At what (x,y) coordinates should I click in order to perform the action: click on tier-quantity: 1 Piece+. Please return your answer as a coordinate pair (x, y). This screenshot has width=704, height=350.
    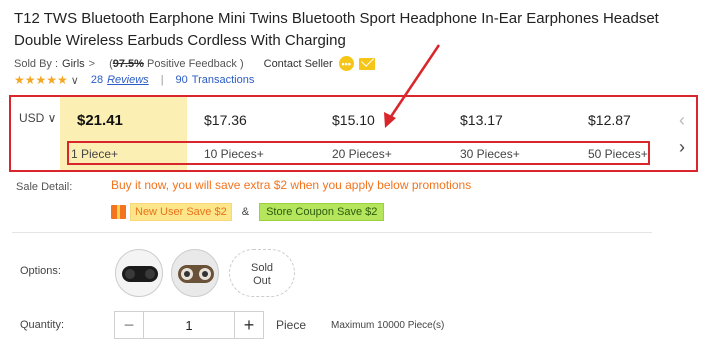
    Looking at the image, I should click on (95, 154).